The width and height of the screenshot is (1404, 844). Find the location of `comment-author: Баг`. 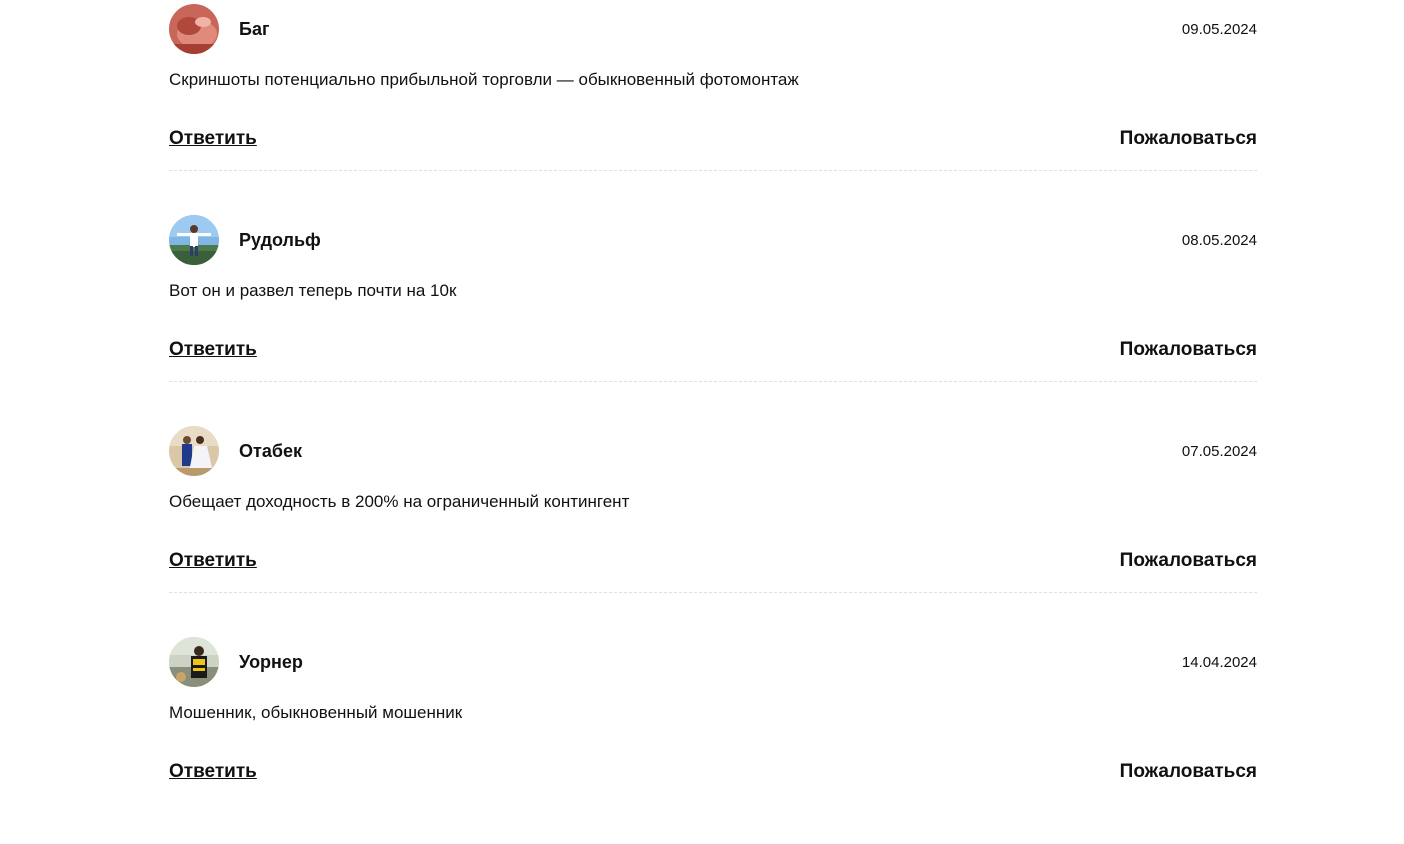

comment-author: Баг is located at coordinates (254, 29).